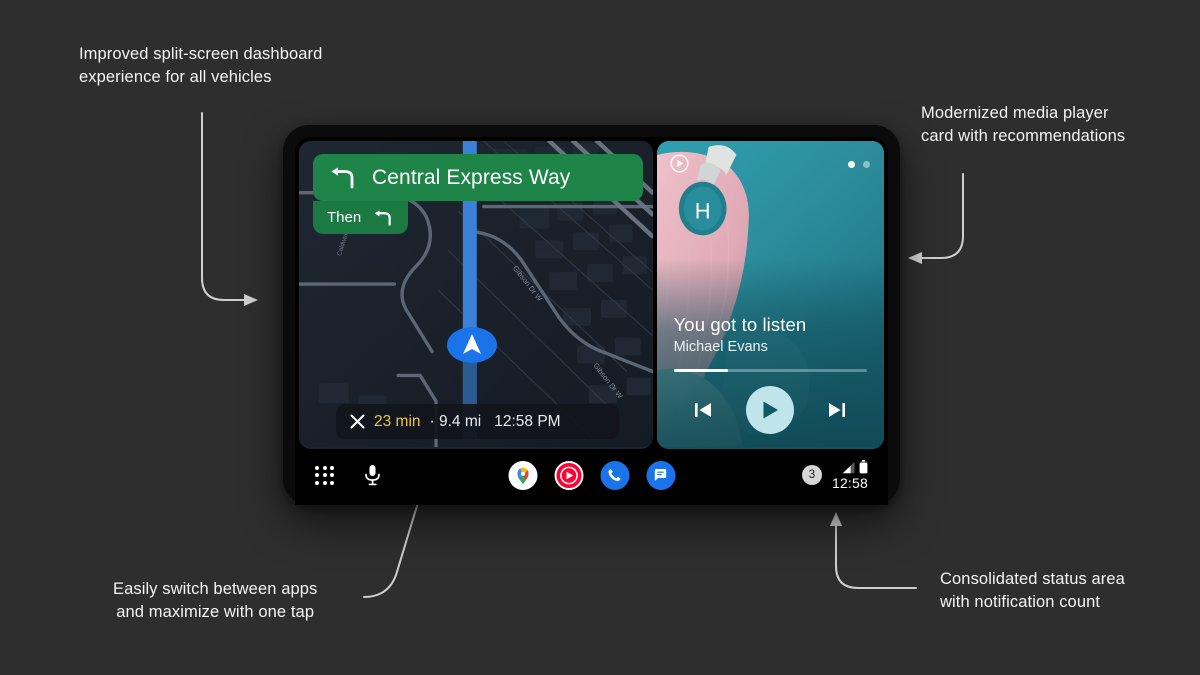  Describe the element at coordinates (344, 217) in the screenshot. I see `then-label: Then` at that location.